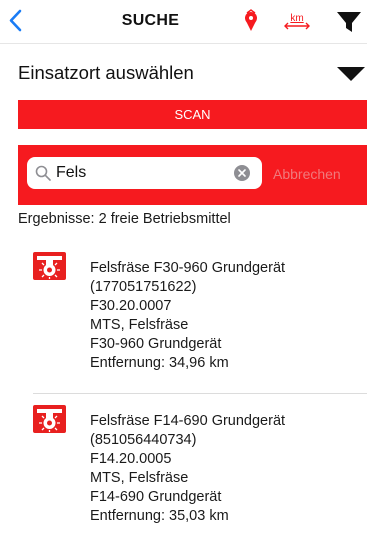 The image size is (367, 541). Describe the element at coordinates (351, 74) in the screenshot. I see `triangle-down-icon` at that location.